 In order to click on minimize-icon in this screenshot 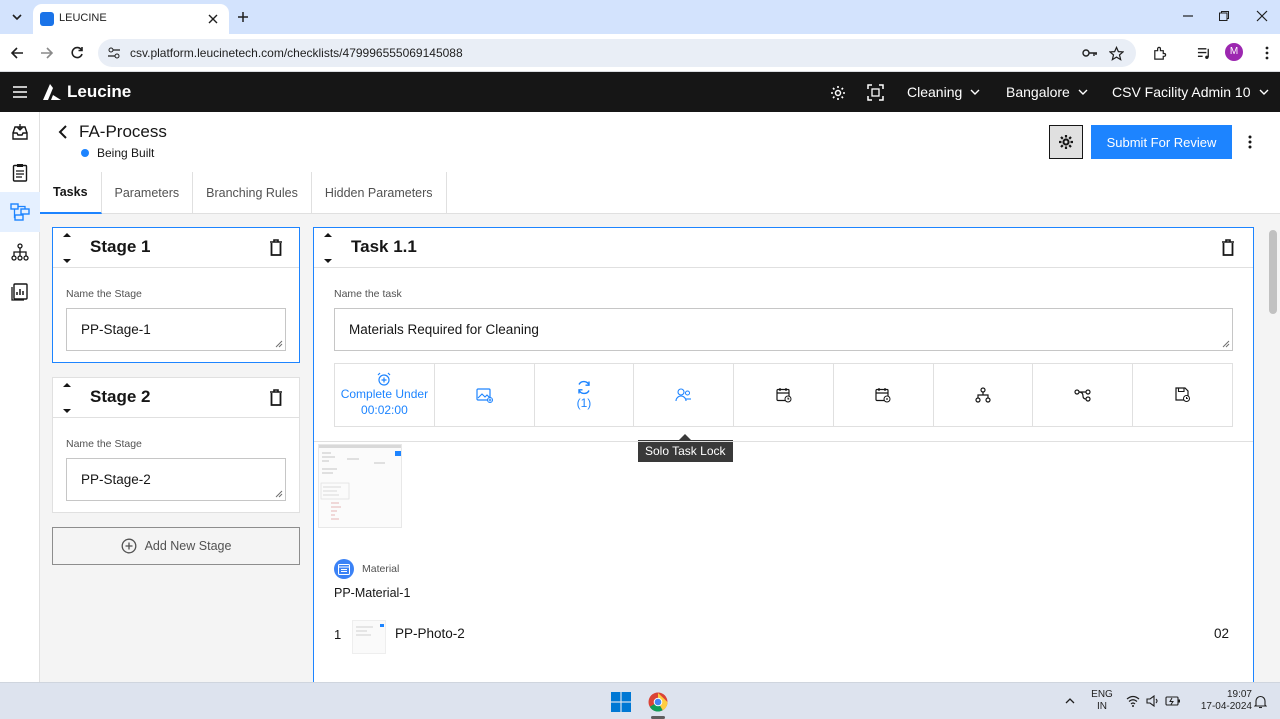, I will do `click(1188, 16)`.